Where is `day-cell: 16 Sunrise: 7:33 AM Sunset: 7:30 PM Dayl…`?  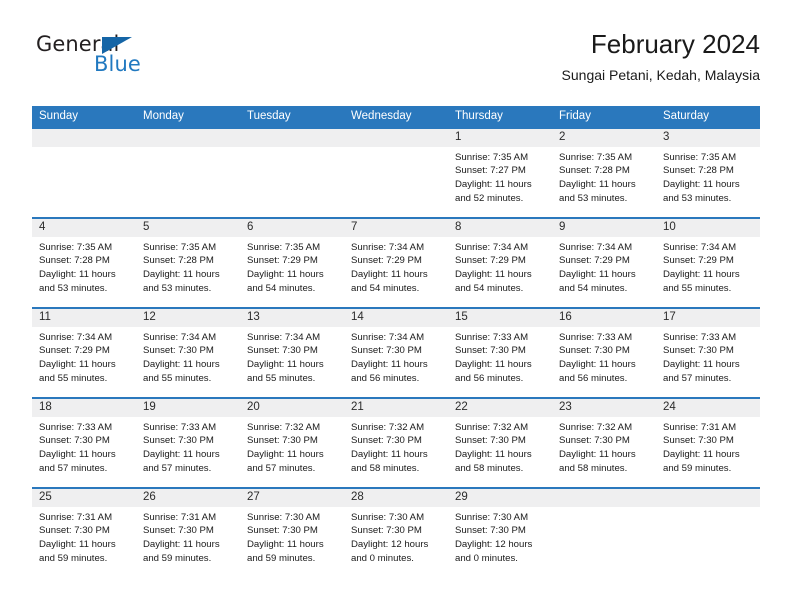 day-cell: 16 Sunrise: 7:33 AM Sunset: 7:30 PM Dayl… is located at coordinates (604, 352).